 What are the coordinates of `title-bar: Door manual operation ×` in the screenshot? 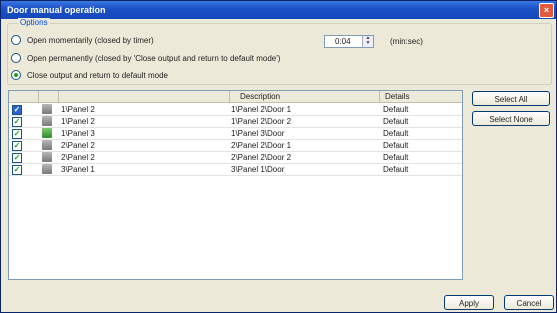 It's located at (278, 10).